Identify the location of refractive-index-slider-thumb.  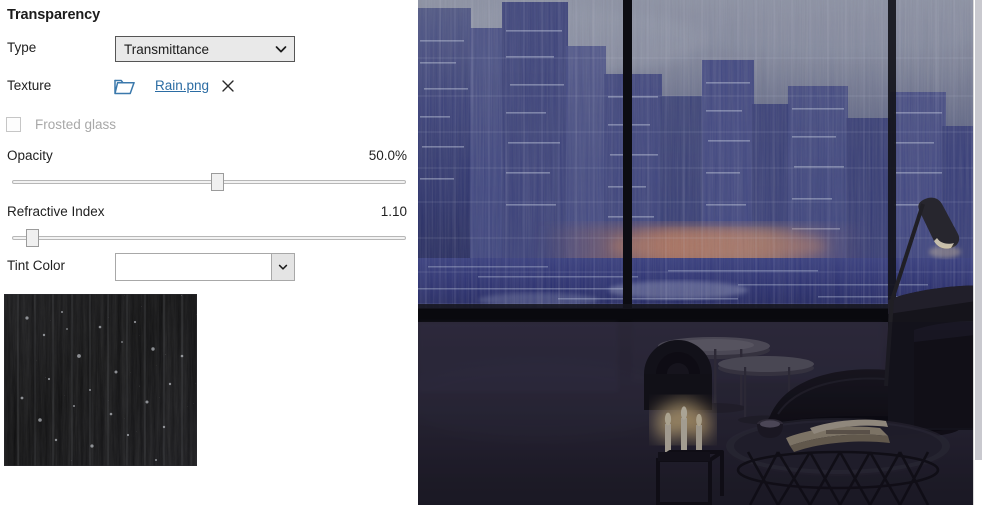
(32, 238).